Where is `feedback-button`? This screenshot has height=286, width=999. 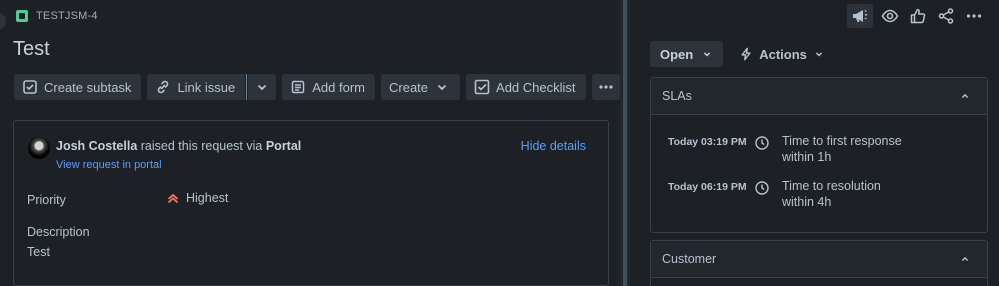 feedback-button is located at coordinates (860, 16).